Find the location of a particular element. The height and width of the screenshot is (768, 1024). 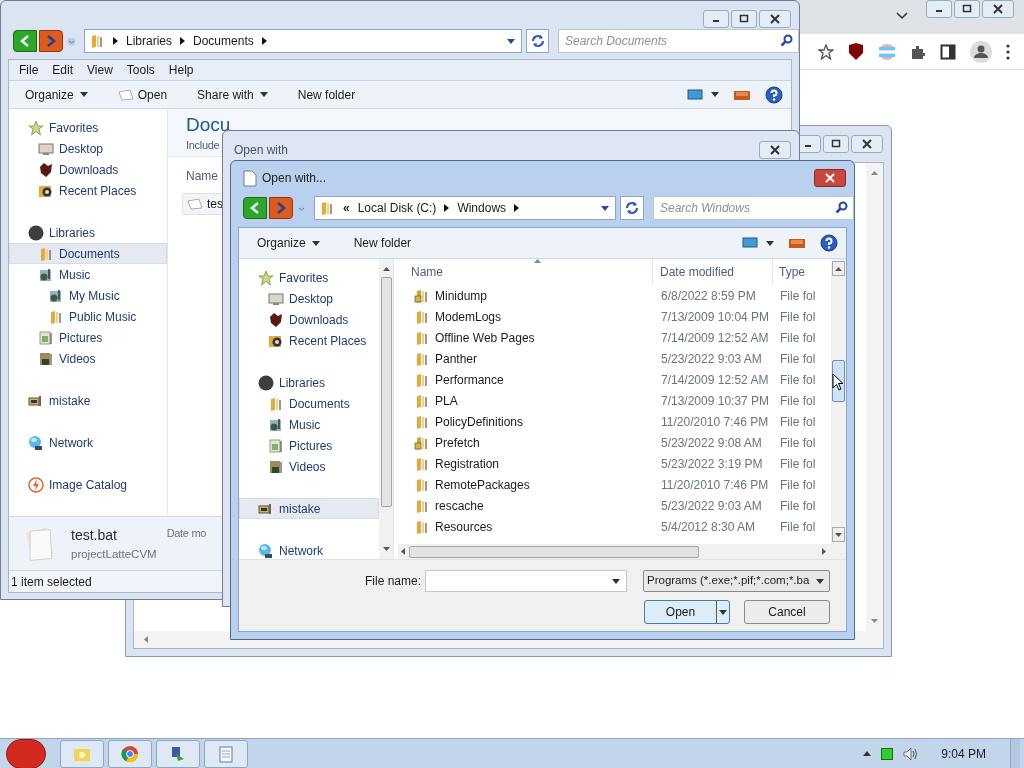

cancel-button: Cancel is located at coordinates (787, 612).